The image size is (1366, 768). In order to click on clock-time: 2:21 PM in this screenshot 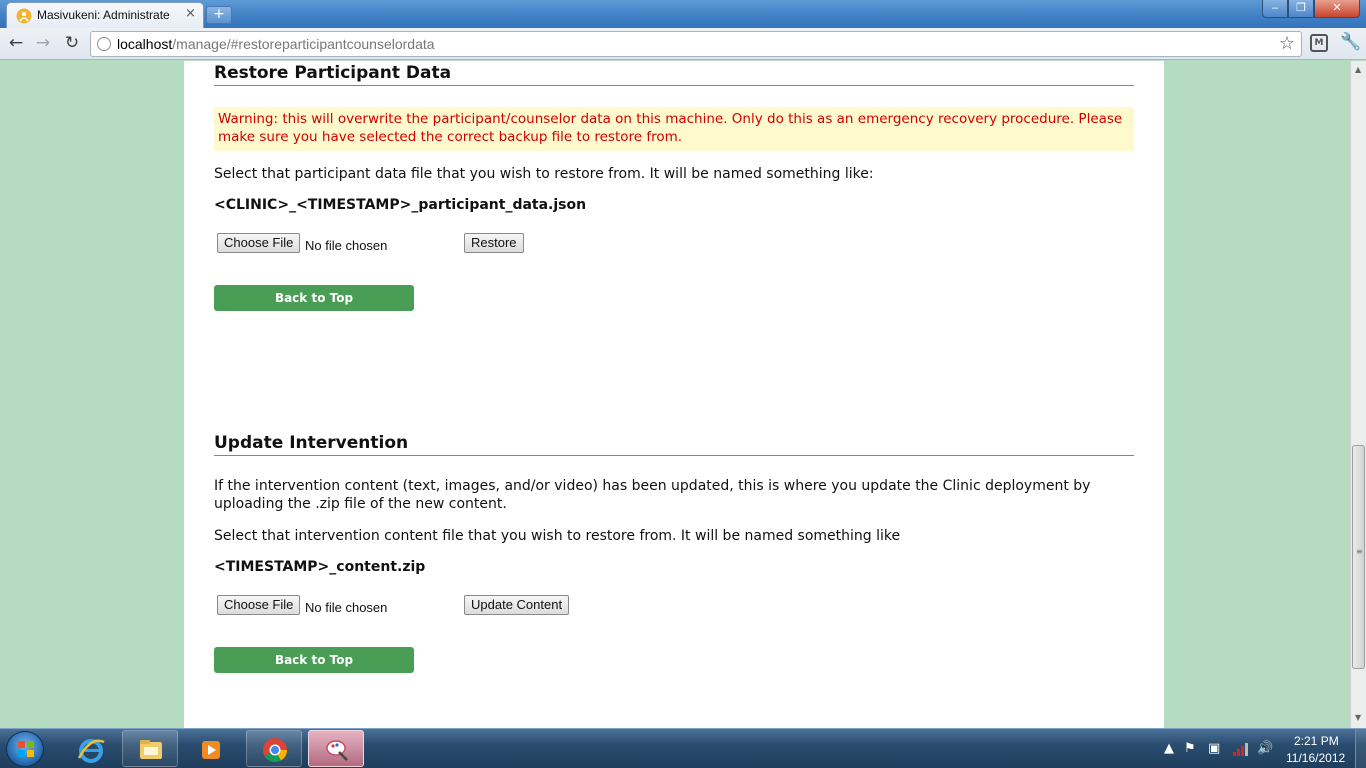, I will do `click(1316, 741)`.